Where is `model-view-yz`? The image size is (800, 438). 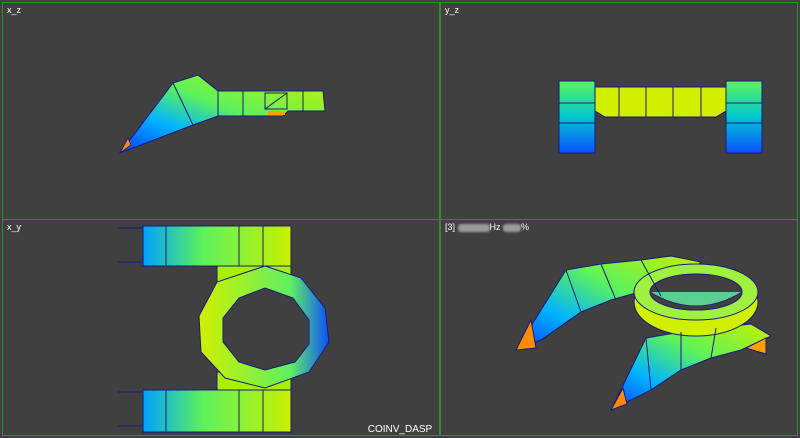 model-view-yz is located at coordinates (660, 117).